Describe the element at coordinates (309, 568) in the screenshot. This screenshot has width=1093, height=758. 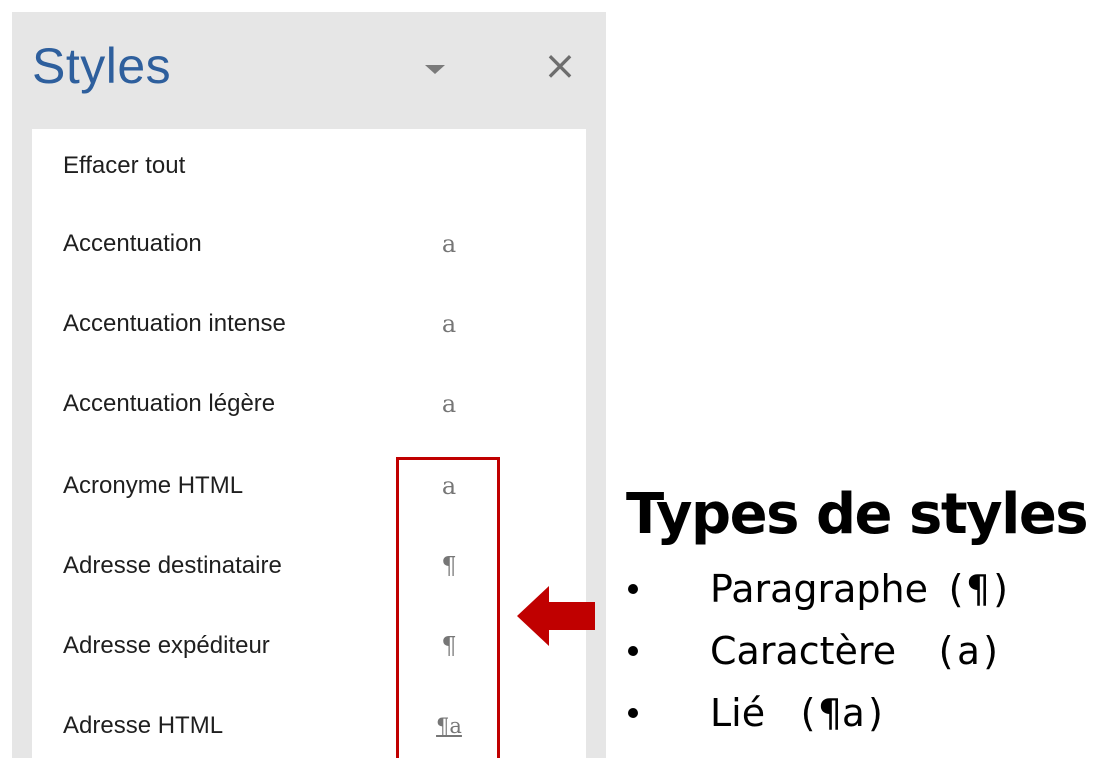
I see `style-item: Adresse destinataire ¶` at that location.